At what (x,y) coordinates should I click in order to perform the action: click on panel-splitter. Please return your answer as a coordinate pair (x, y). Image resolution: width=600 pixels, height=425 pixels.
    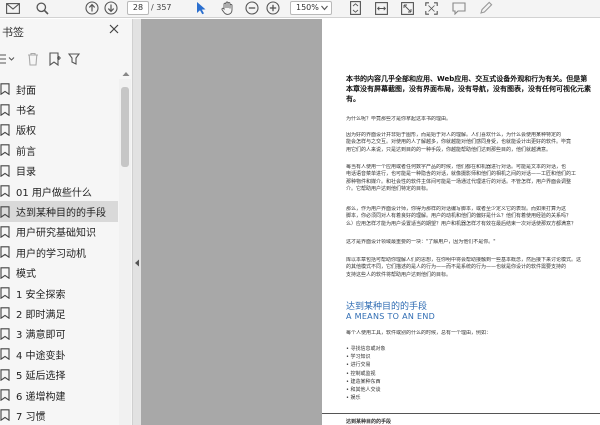
    Looking at the image, I should click on (137, 222).